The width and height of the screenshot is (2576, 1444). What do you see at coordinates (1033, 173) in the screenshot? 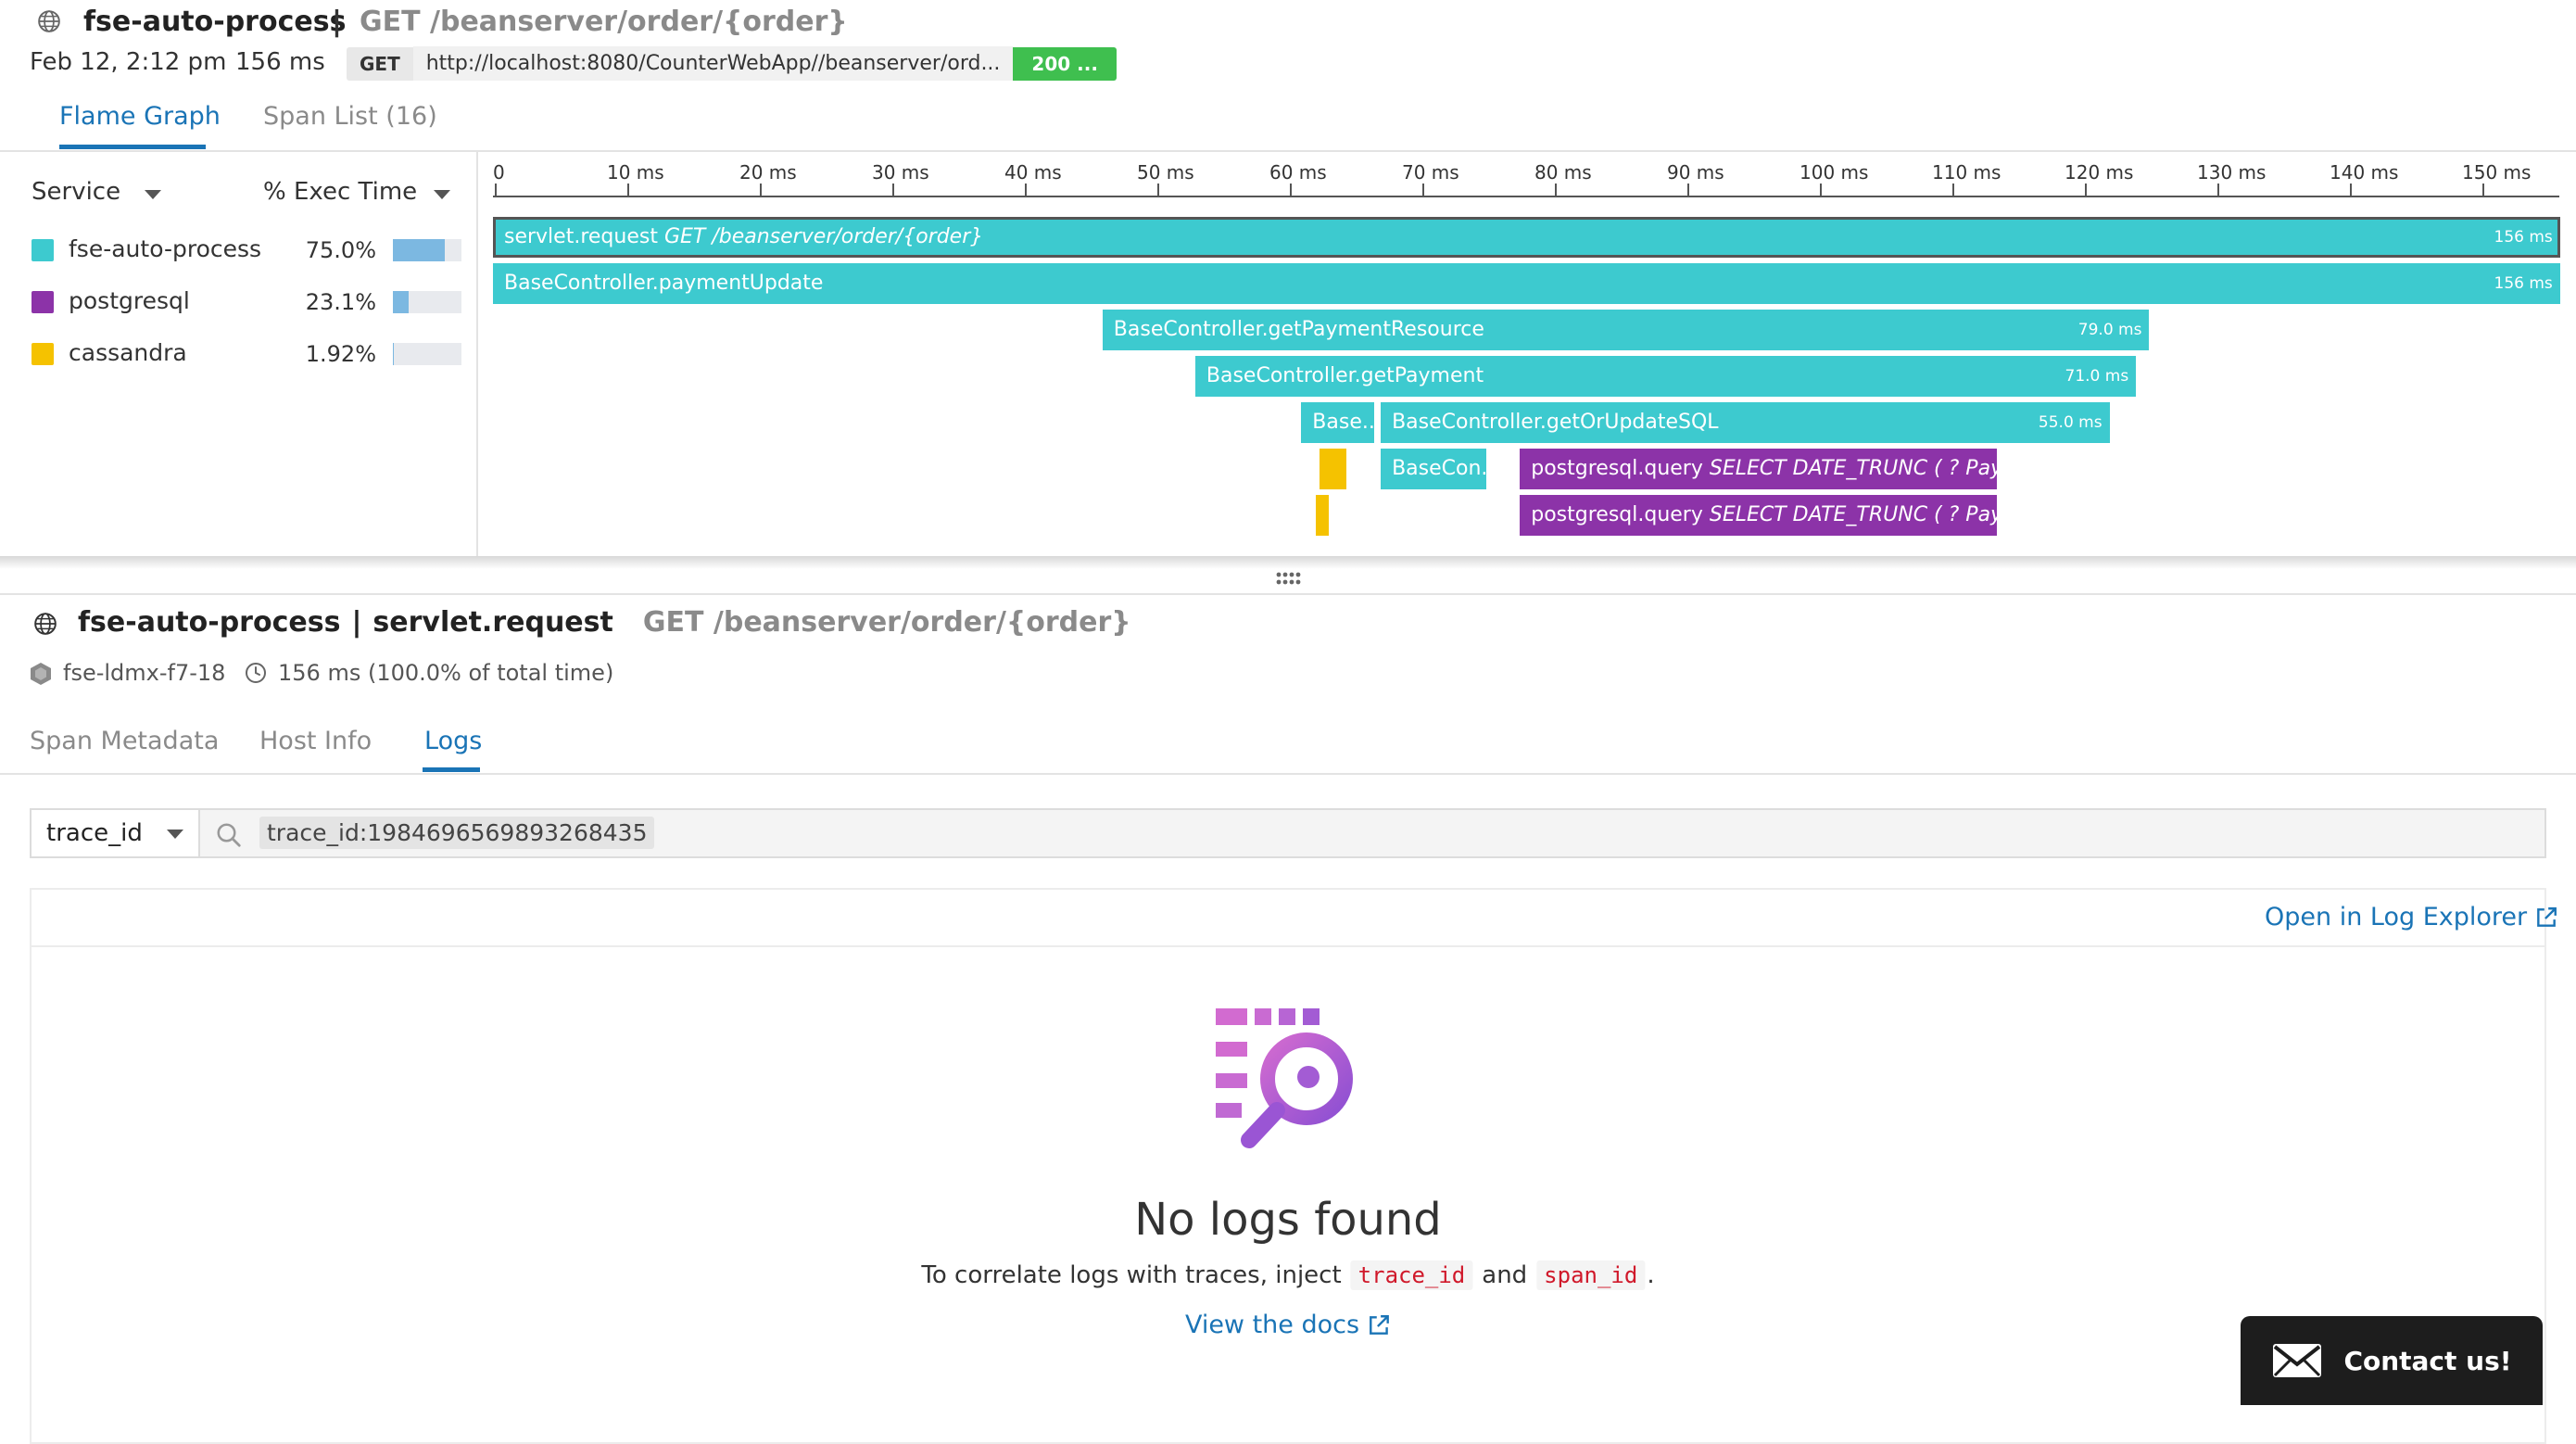
I see `time-axis-label: 40 ms` at bounding box center [1033, 173].